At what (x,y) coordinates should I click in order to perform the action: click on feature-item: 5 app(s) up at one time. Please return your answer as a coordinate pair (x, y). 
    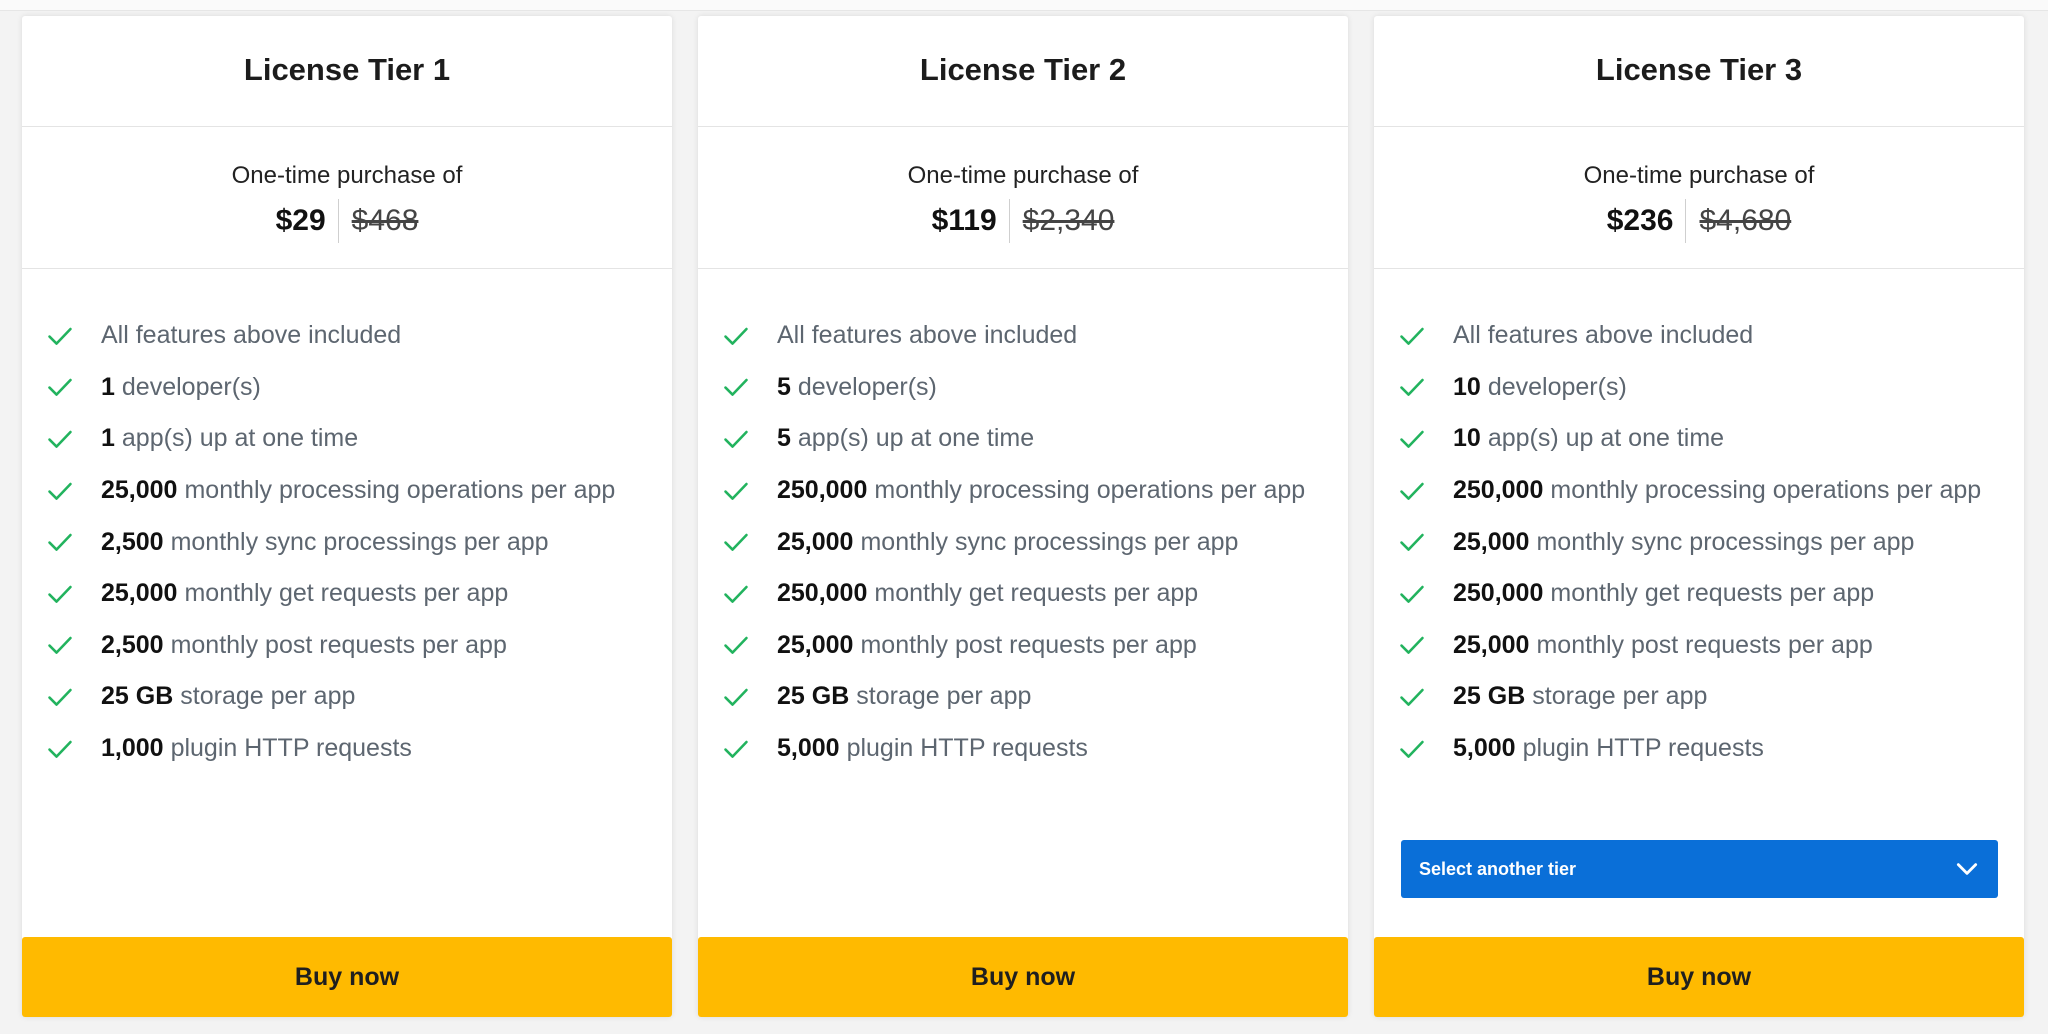
    Looking at the image, I should click on (1023, 439).